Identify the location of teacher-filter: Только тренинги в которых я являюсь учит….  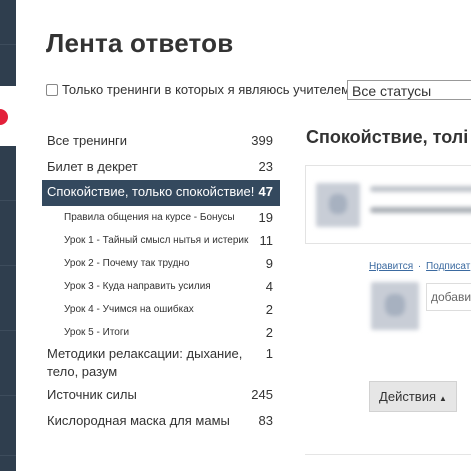
(198, 89).